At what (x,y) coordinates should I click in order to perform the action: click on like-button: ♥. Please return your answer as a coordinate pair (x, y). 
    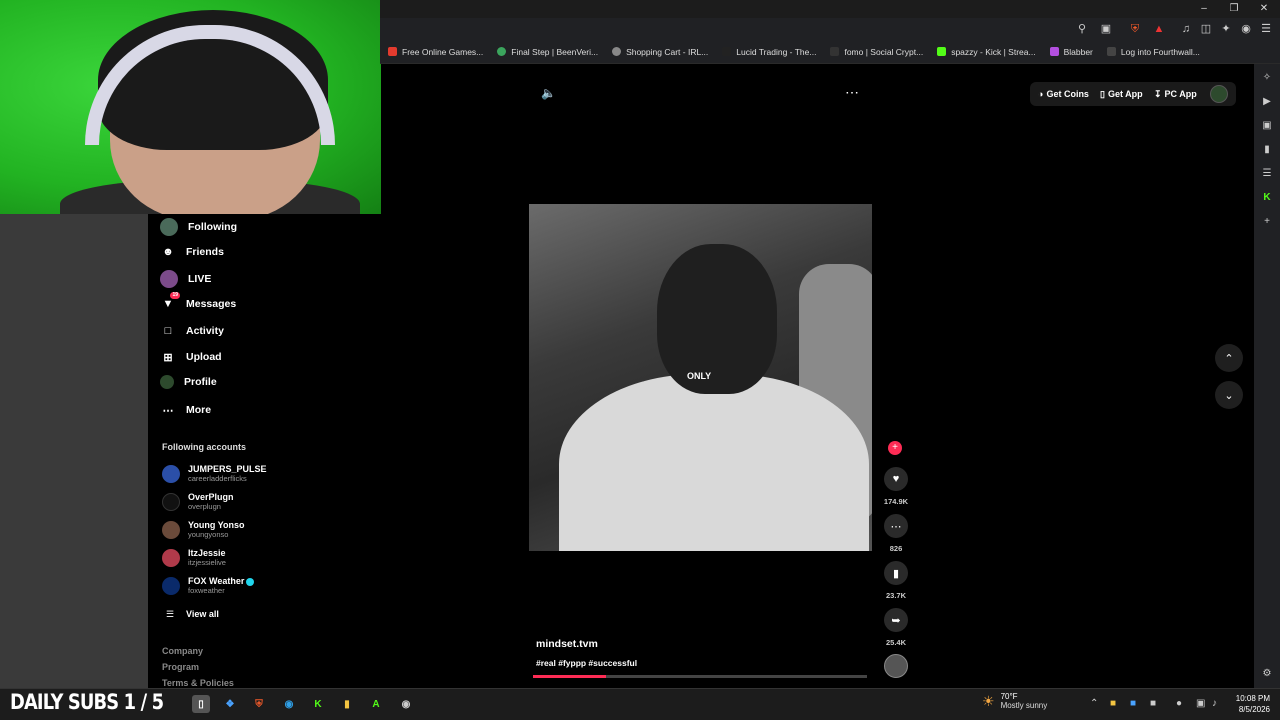
    Looking at the image, I should click on (896, 479).